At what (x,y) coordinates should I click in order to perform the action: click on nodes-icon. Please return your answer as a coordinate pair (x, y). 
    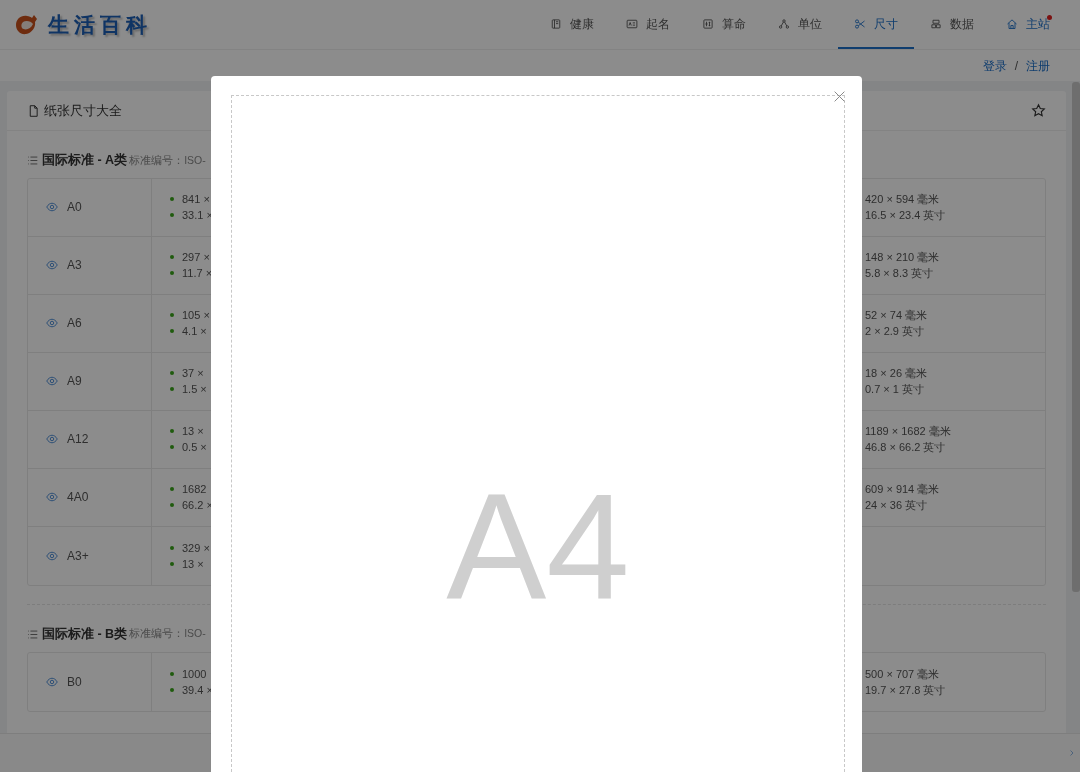
    Looking at the image, I should click on (784, 23).